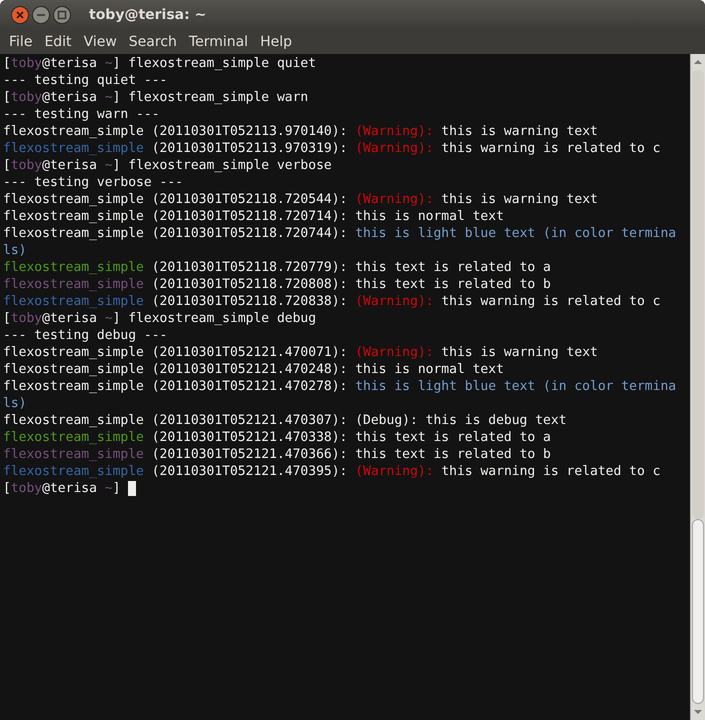 The width and height of the screenshot is (705, 720). I want to click on terminal-text: ] flexostream_simple debug, so click(214, 318).